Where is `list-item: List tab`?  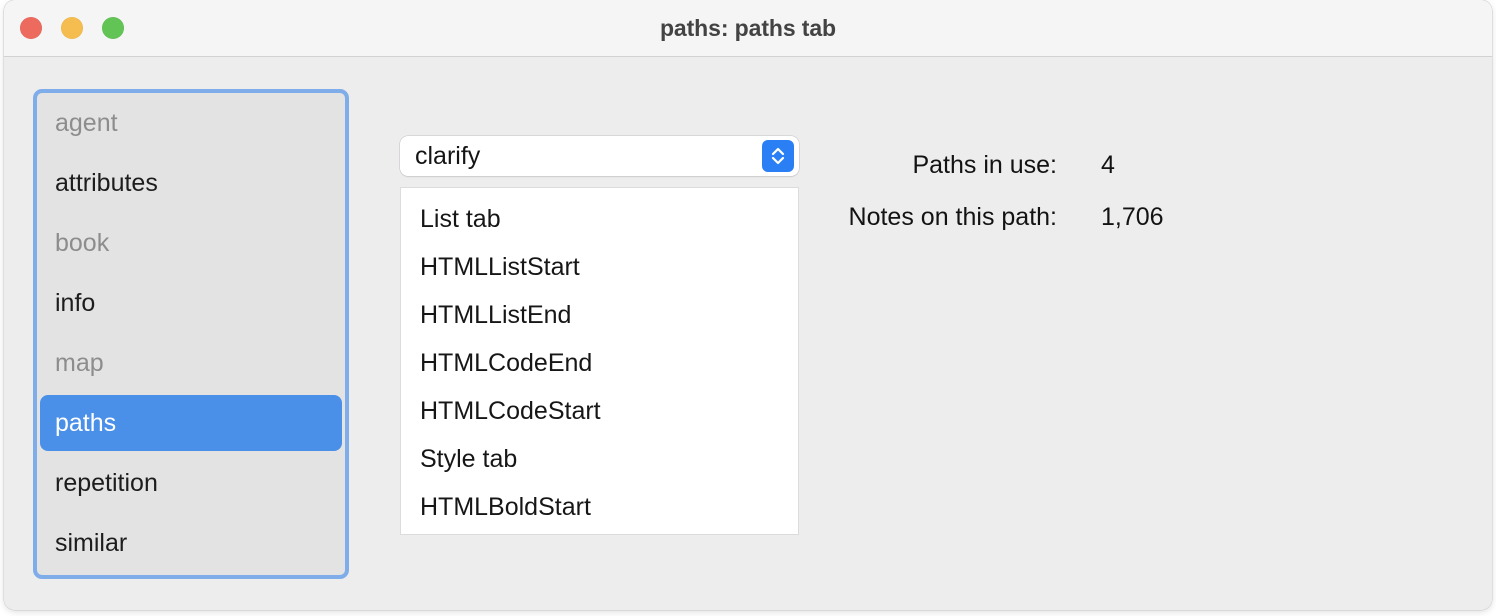
list-item: List tab is located at coordinates (599, 219).